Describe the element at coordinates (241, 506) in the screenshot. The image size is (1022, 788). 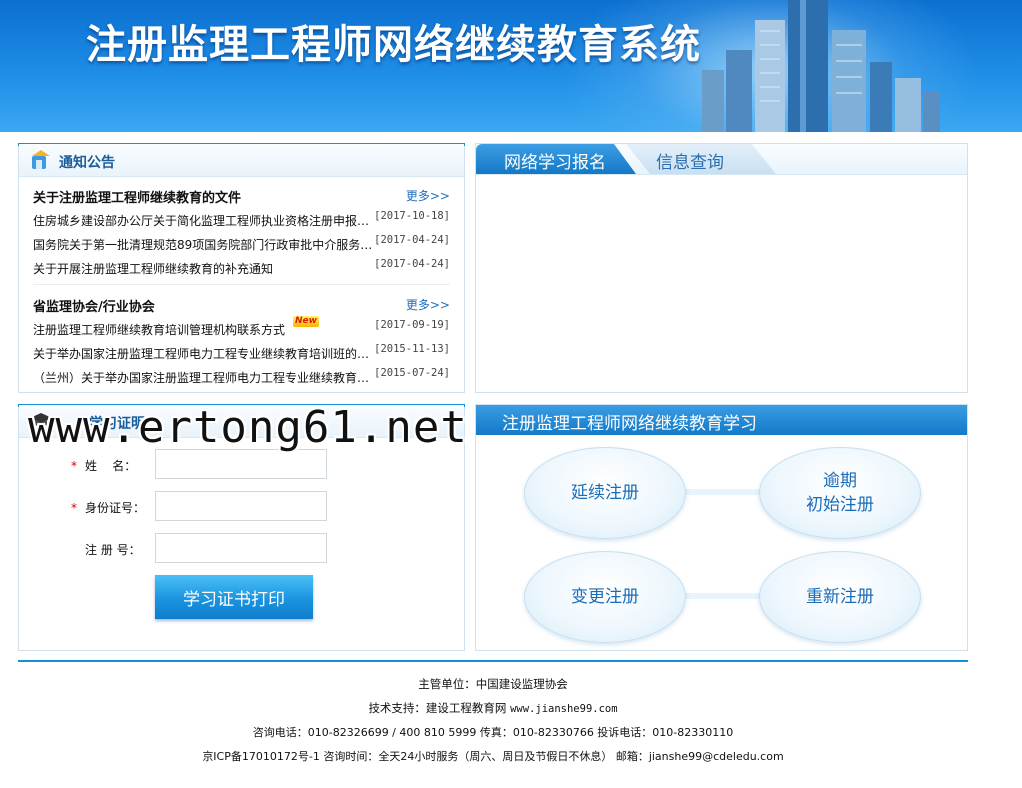
I see `id-number-input` at that location.